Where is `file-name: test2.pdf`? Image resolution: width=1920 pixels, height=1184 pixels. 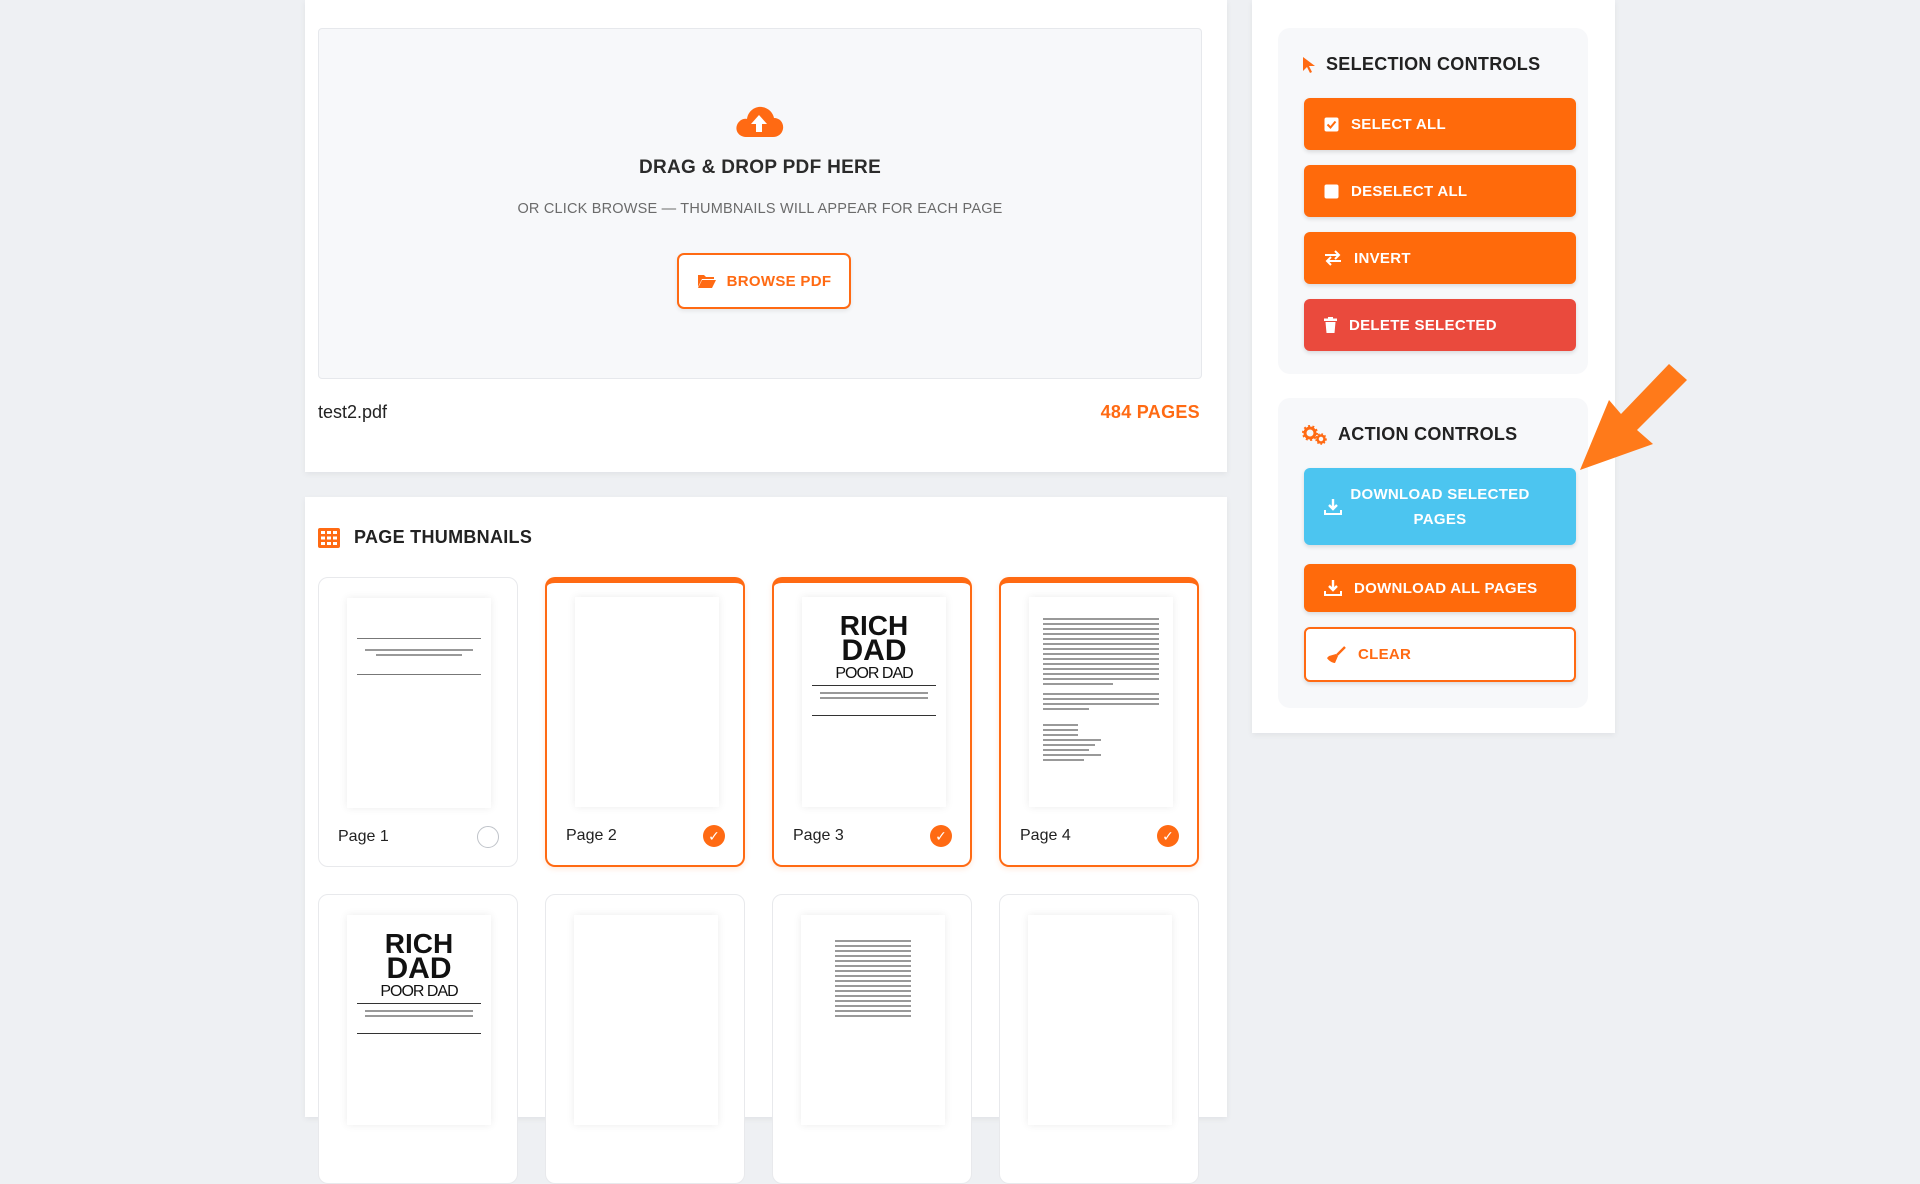 file-name: test2.pdf is located at coordinates (353, 412).